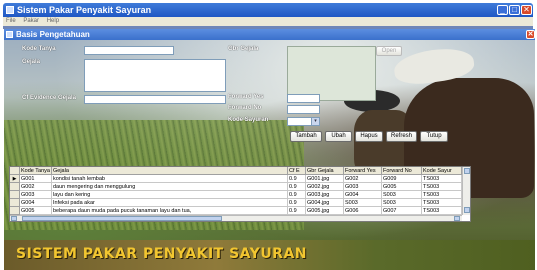  What do you see at coordinates (122, 218) in the screenshot?
I see `scroll-thumb` at bounding box center [122, 218].